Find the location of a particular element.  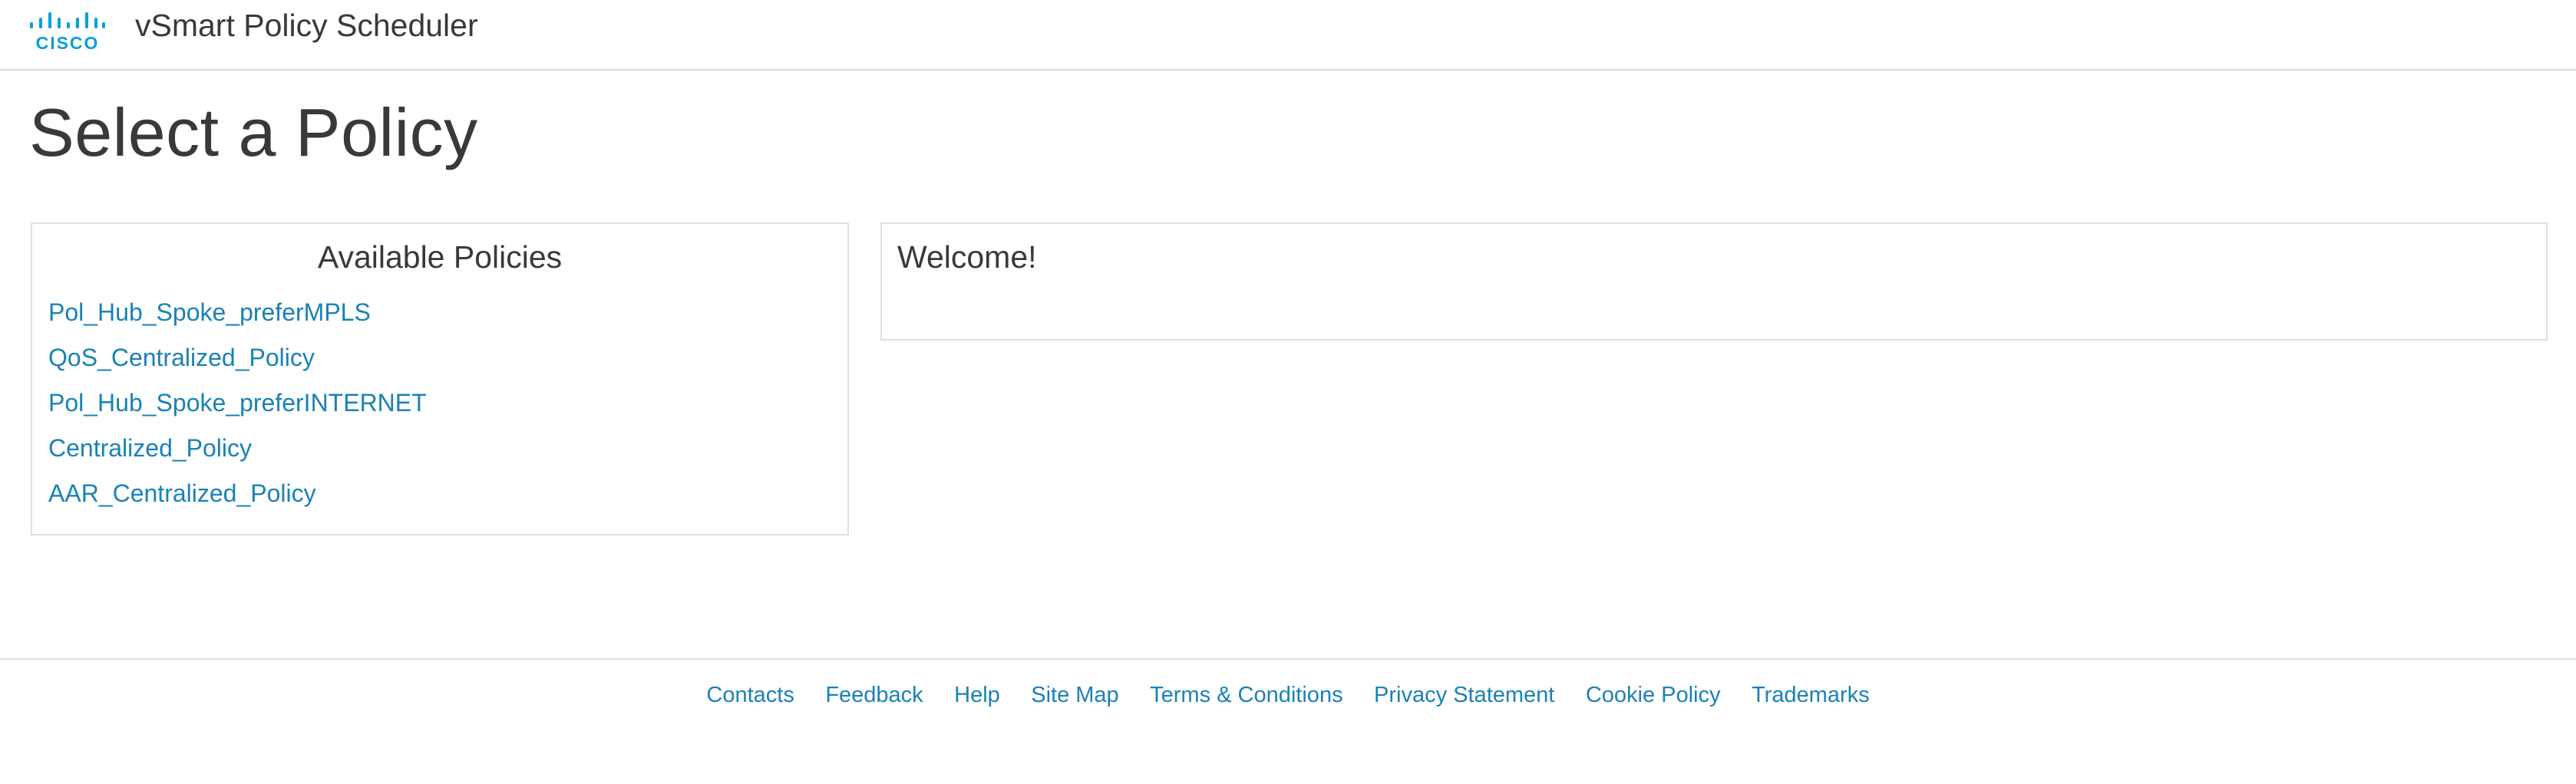

footer-link-privacy-statement: Privacy Statement is located at coordinates (1464, 695).